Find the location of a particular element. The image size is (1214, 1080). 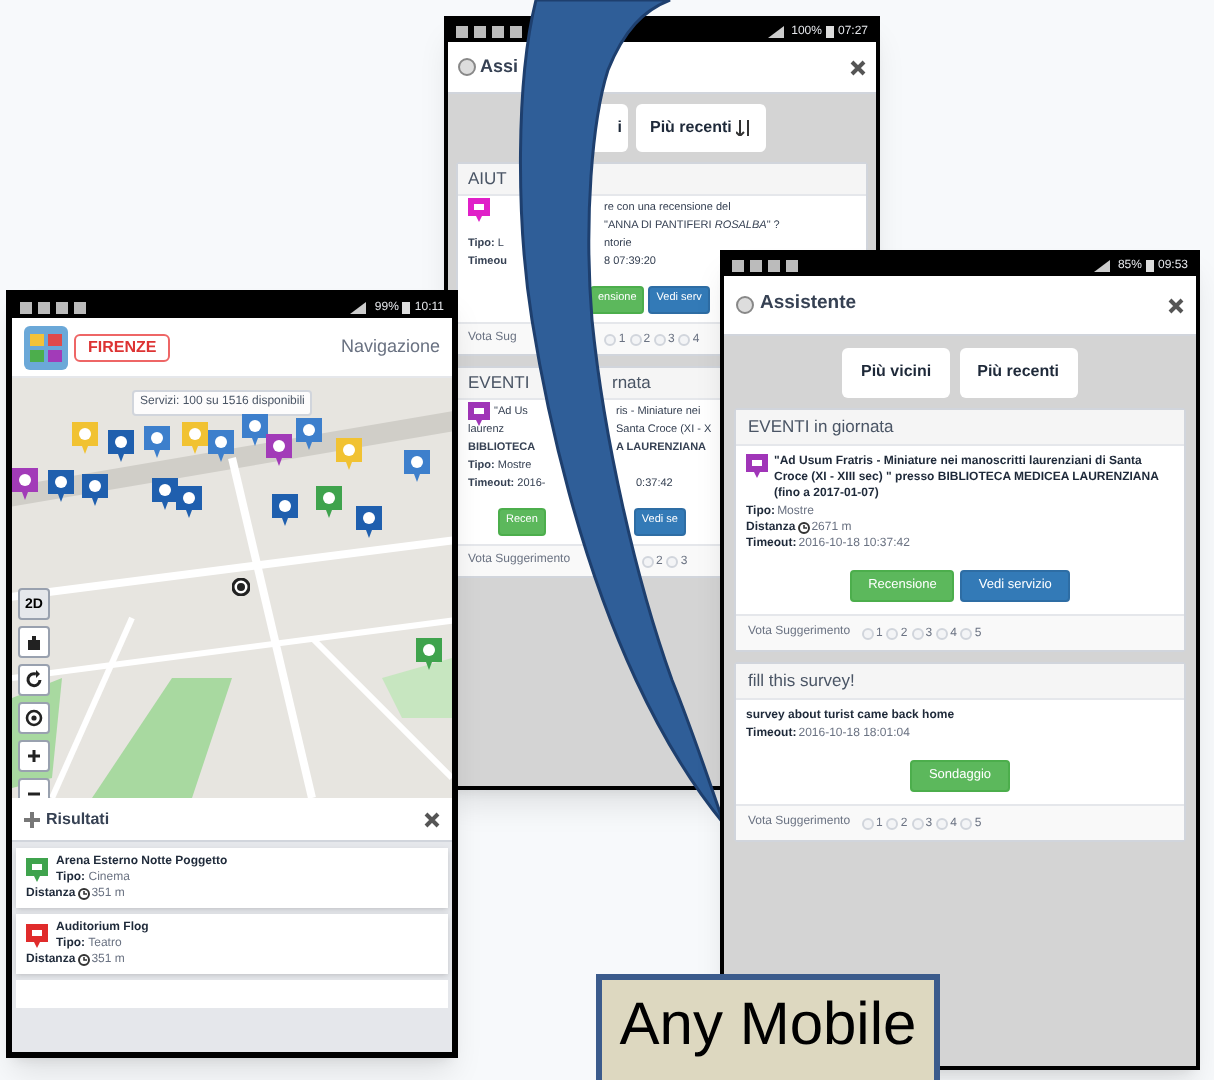

dialog-title: Assi is located at coordinates (499, 66).